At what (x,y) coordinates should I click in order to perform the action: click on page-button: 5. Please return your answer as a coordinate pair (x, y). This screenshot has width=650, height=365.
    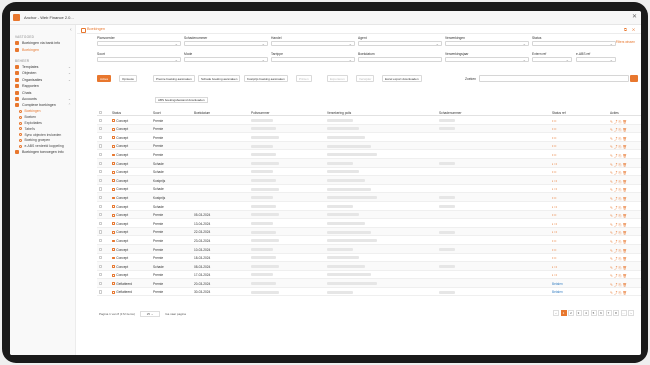
    Looking at the image, I should click on (593, 313).